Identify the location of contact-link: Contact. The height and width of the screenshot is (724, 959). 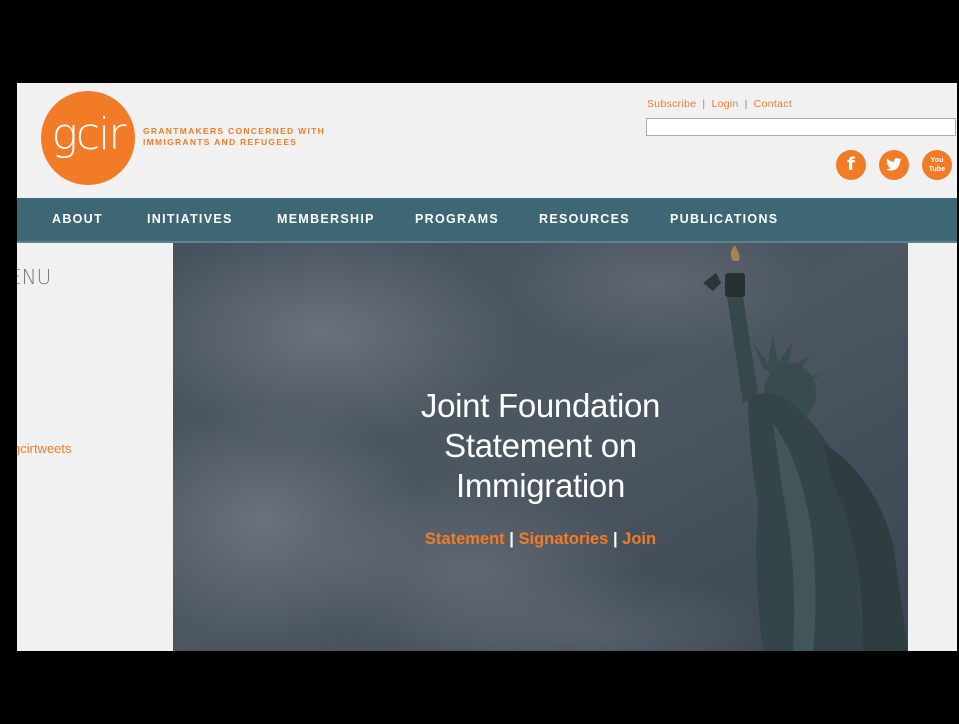
(773, 104).